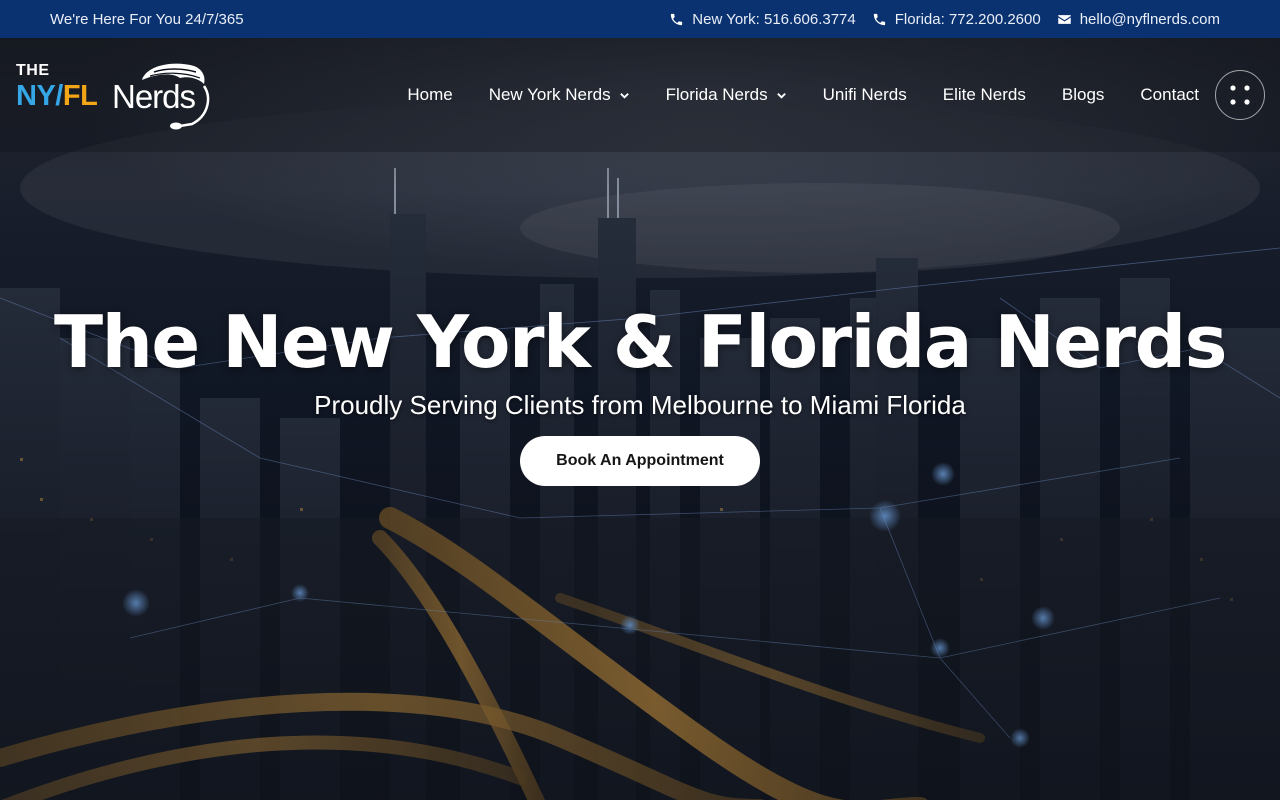 Image resolution: width=1280 pixels, height=800 pixels. I want to click on nav-item-label: New York Nerds, so click(549, 94).